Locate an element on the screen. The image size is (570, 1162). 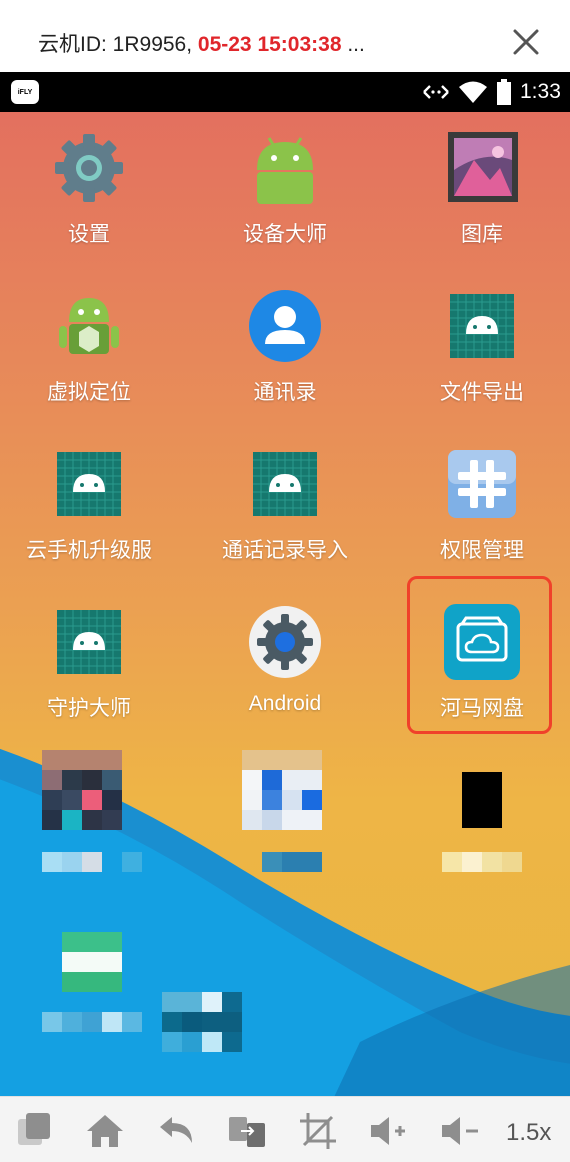
switch-icon is located at coordinates (247, 1131).